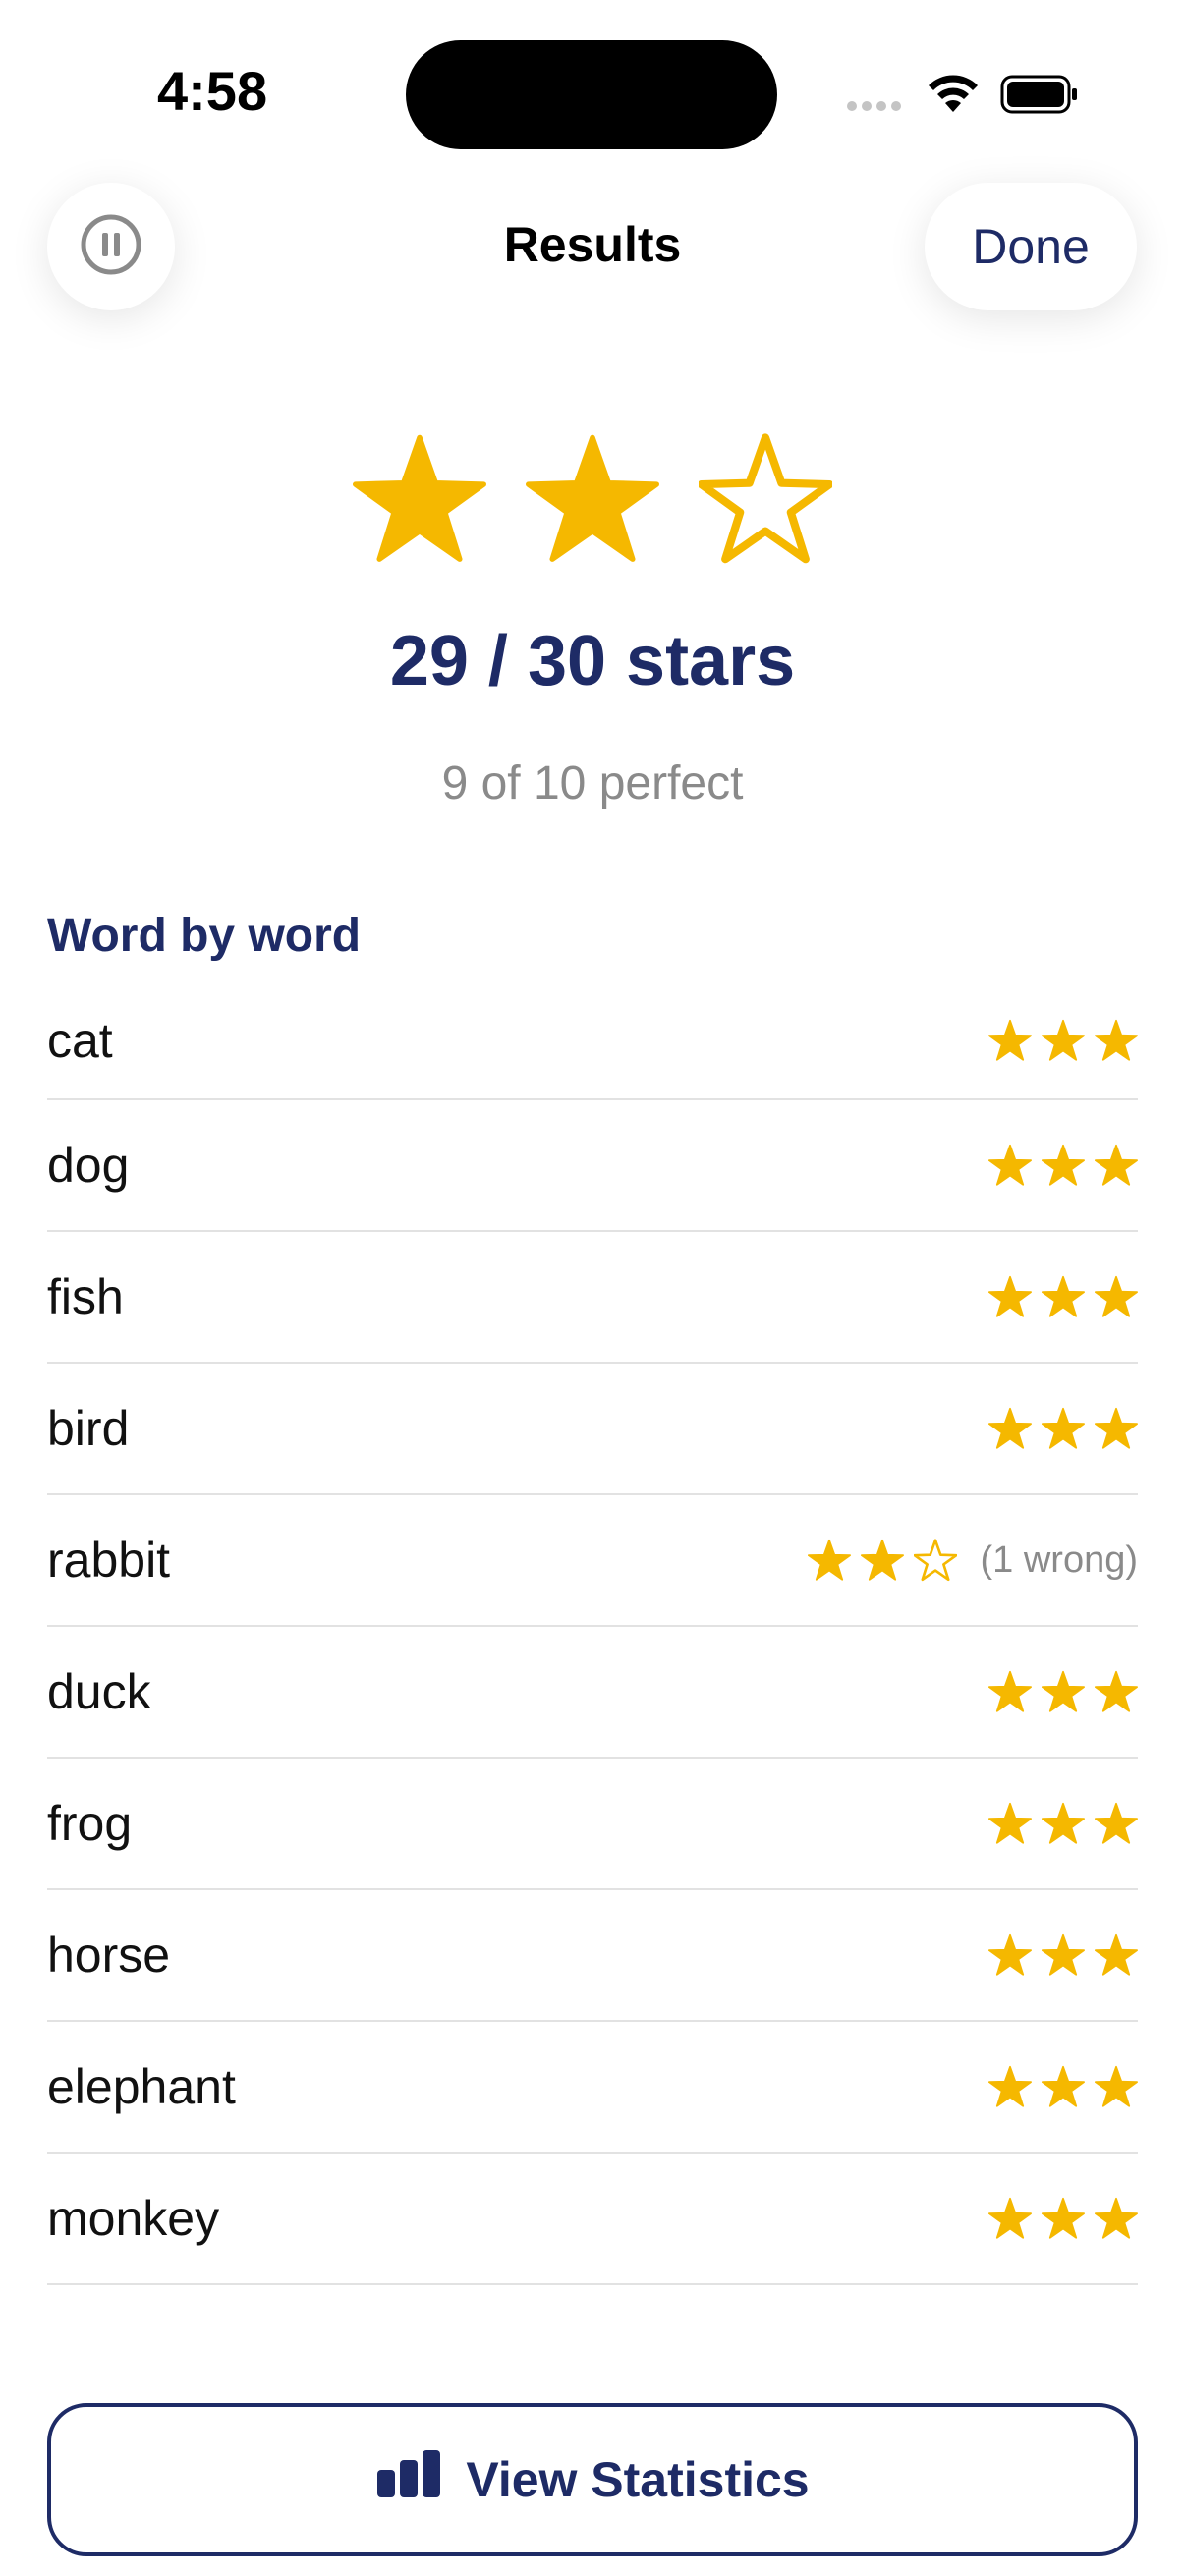 This screenshot has width=1185, height=2576. Describe the element at coordinates (954, 96) in the screenshot. I see `wifi-icon` at that location.